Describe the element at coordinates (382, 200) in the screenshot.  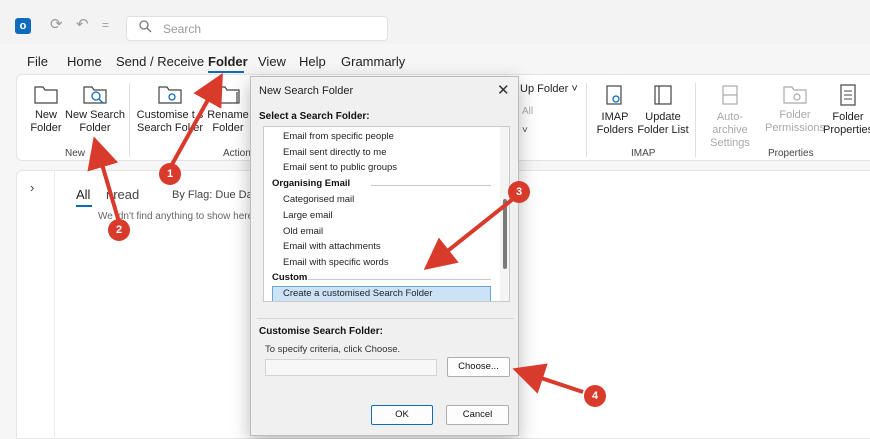
I see `list-item: Categorised mail` at that location.